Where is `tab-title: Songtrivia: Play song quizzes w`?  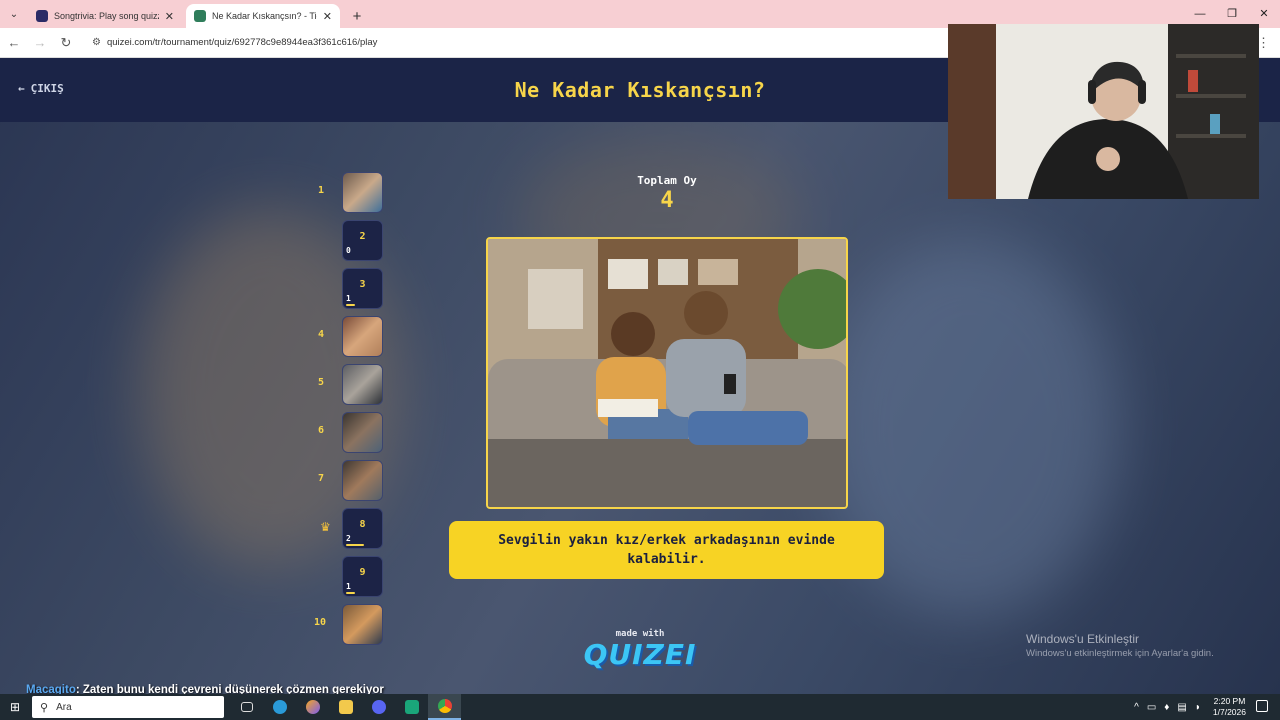 tab-title: Songtrivia: Play song quizzes w is located at coordinates (106, 16).